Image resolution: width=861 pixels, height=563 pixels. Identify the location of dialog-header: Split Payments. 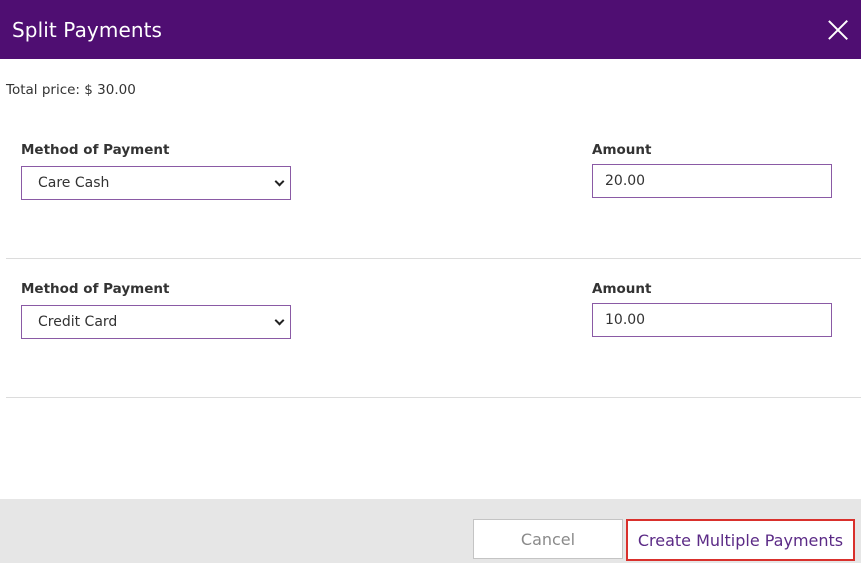
(430, 29).